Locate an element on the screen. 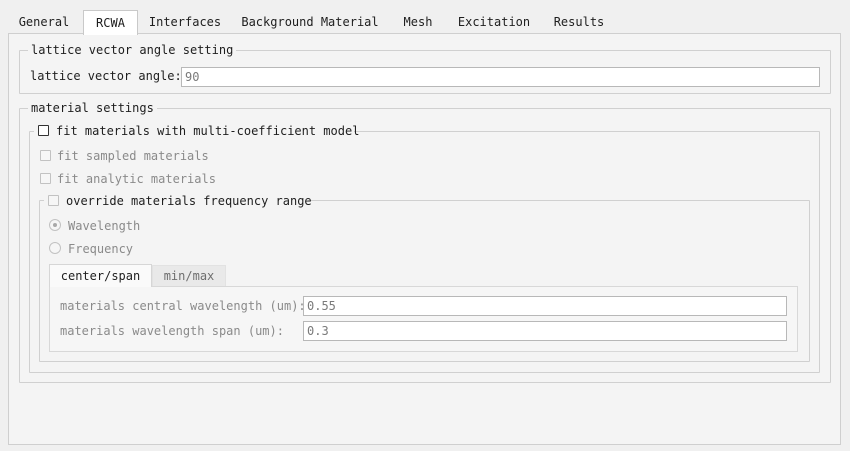 The image size is (850, 451). tab-rcwa: RCWA is located at coordinates (110, 22).